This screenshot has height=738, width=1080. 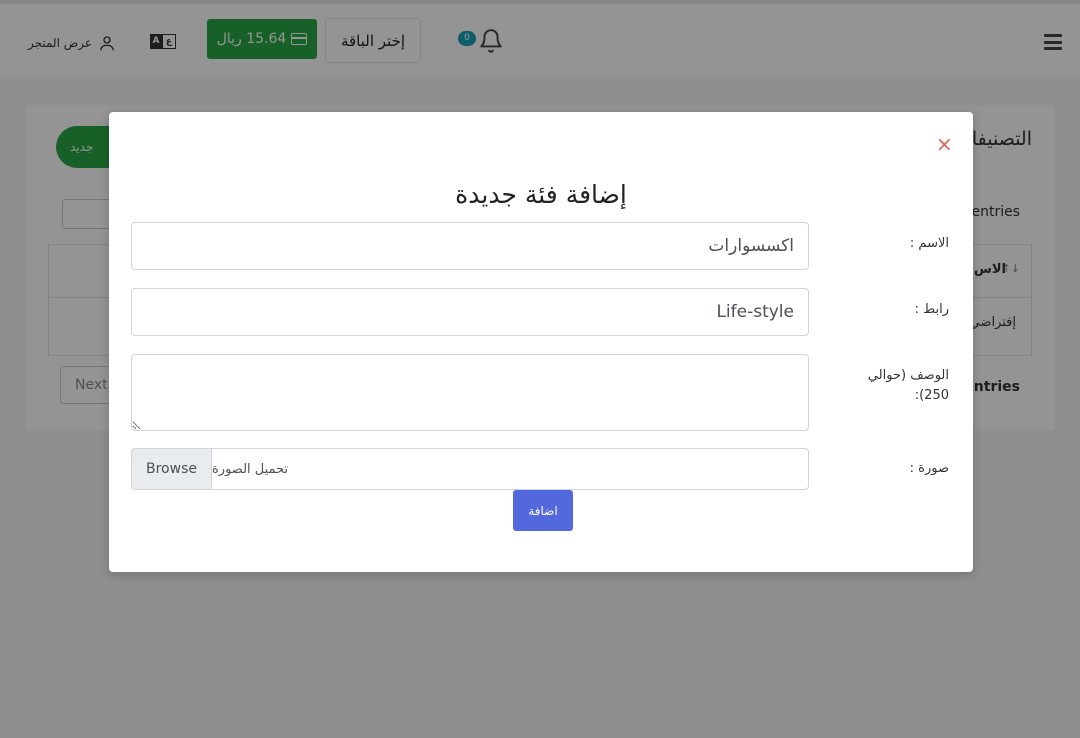 I want to click on close-icon: ×, so click(x=944, y=144).